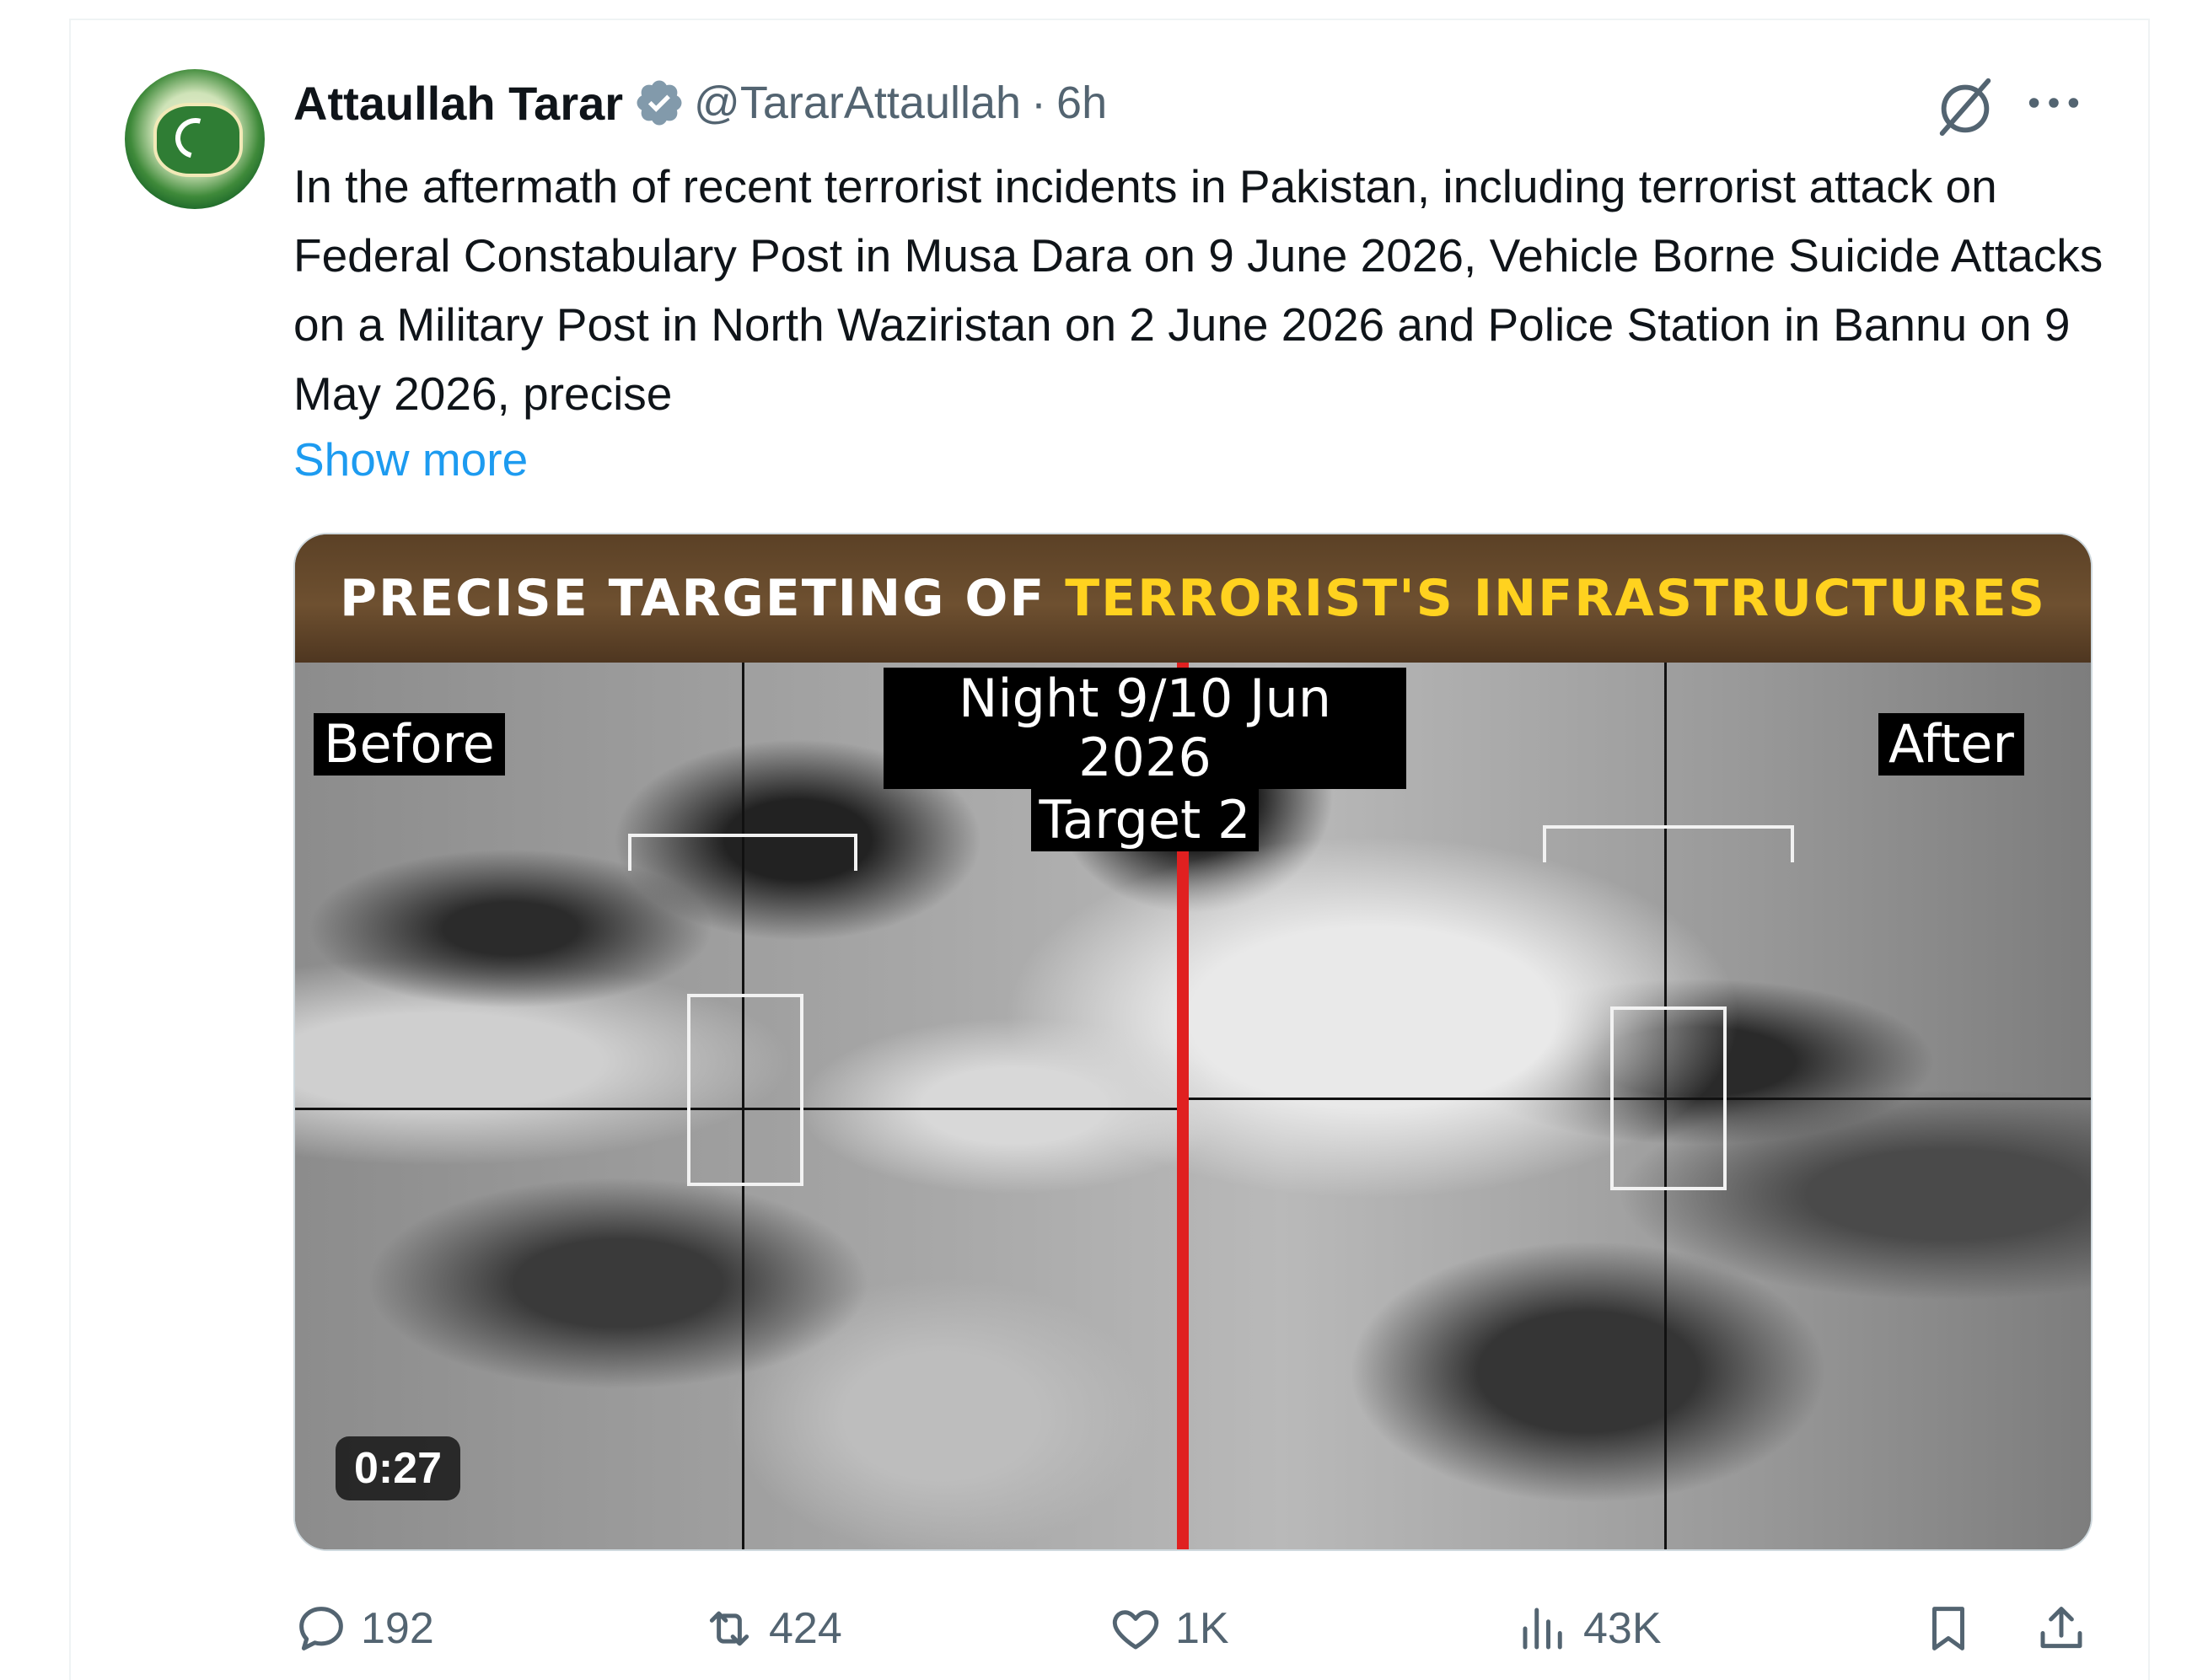  I want to click on views-count: 43K, so click(1622, 1628).